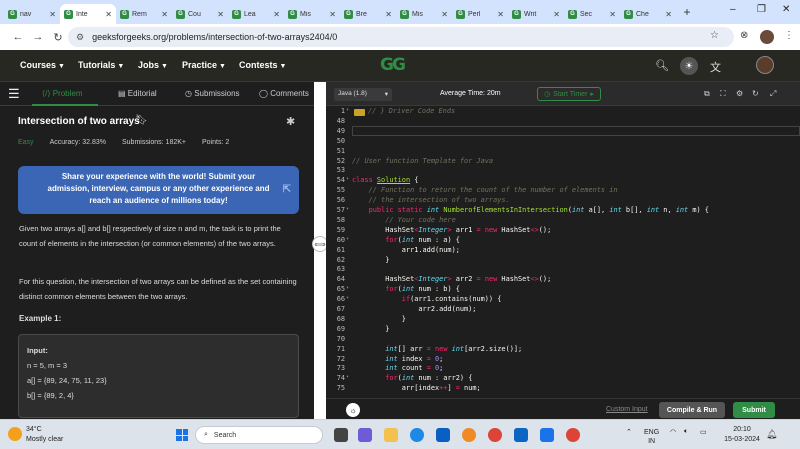 This screenshot has height=449, width=800. I want to click on nav-tutorials: Tutorials ▼, so click(101, 65).